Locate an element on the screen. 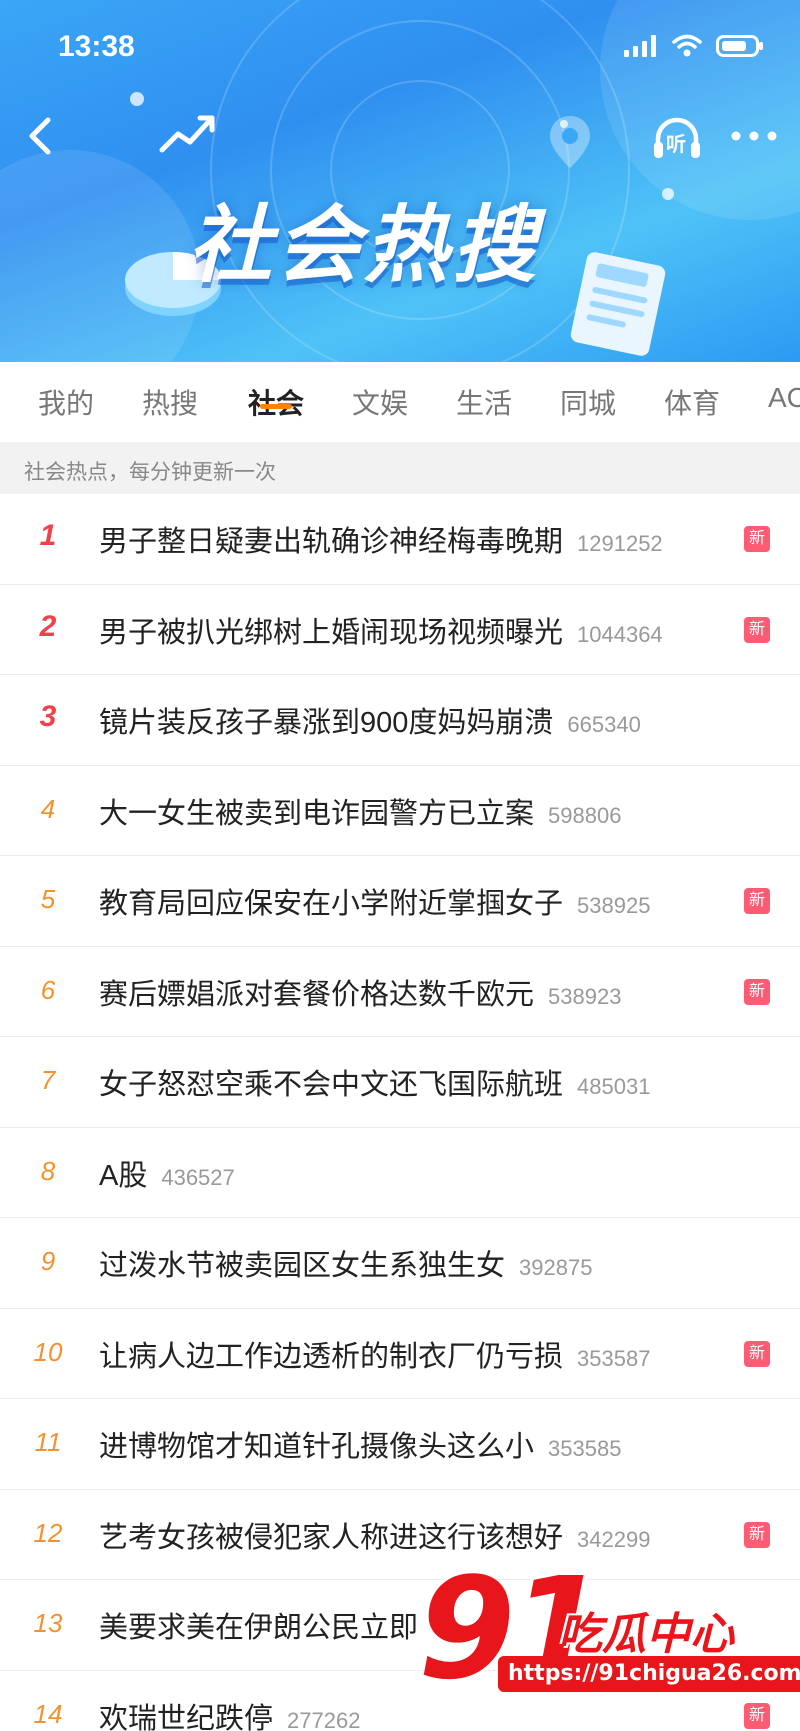  rank-number: 6 is located at coordinates (48, 989).